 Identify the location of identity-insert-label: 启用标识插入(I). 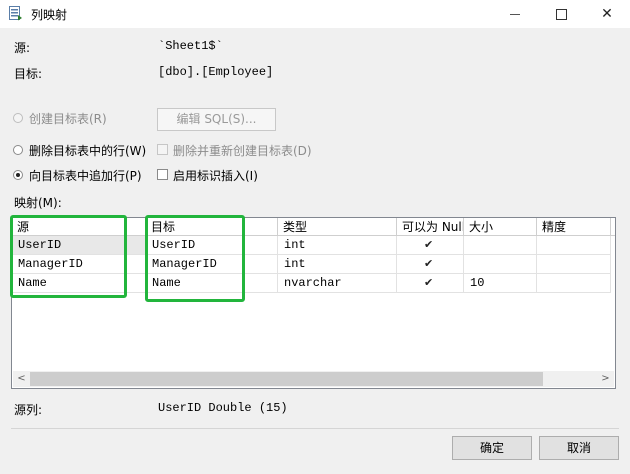
(215, 176).